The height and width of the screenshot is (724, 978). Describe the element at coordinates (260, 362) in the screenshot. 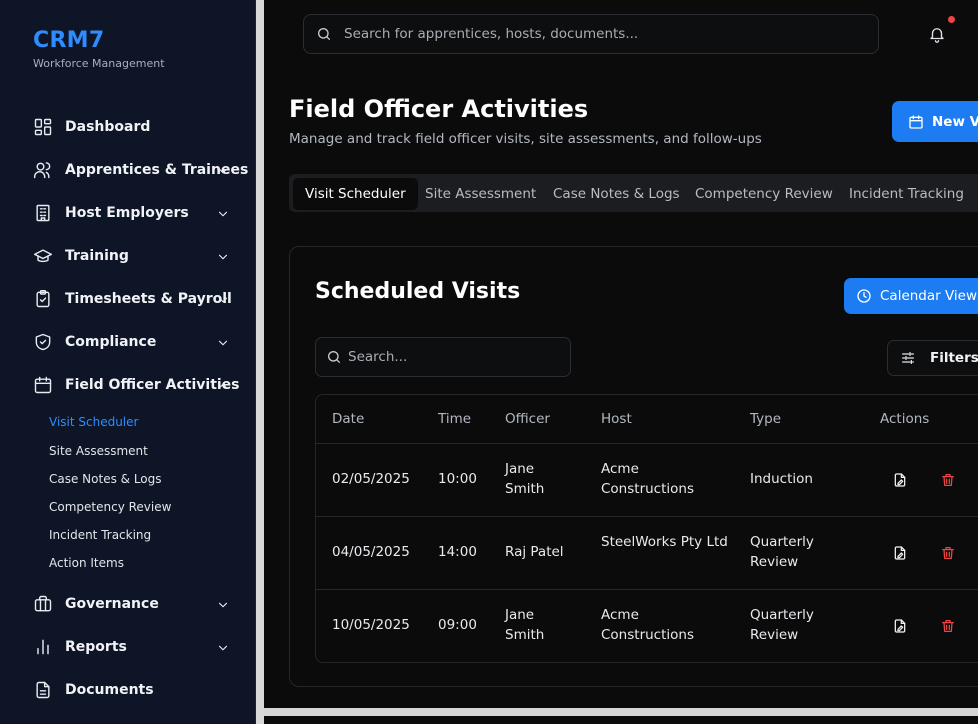

I see `sidebar-scrollbar` at that location.